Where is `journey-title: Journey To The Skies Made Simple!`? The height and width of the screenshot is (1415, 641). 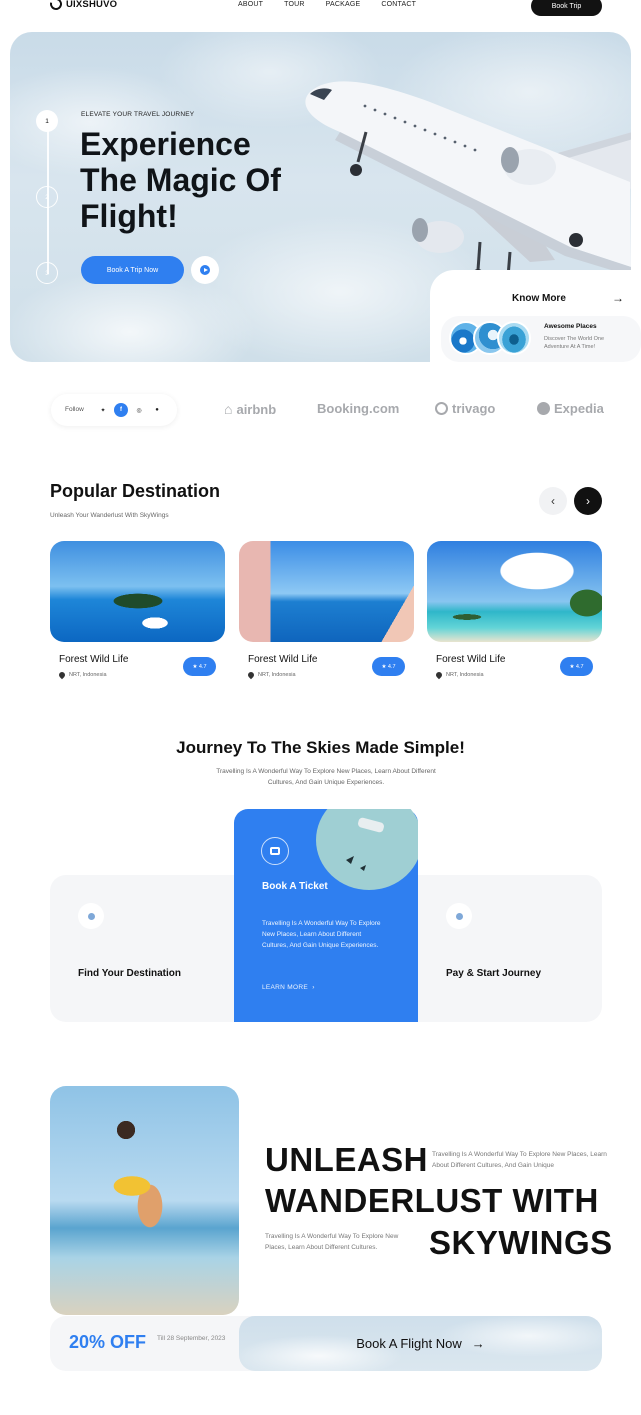 journey-title: Journey To The Skies Made Simple! is located at coordinates (320, 747).